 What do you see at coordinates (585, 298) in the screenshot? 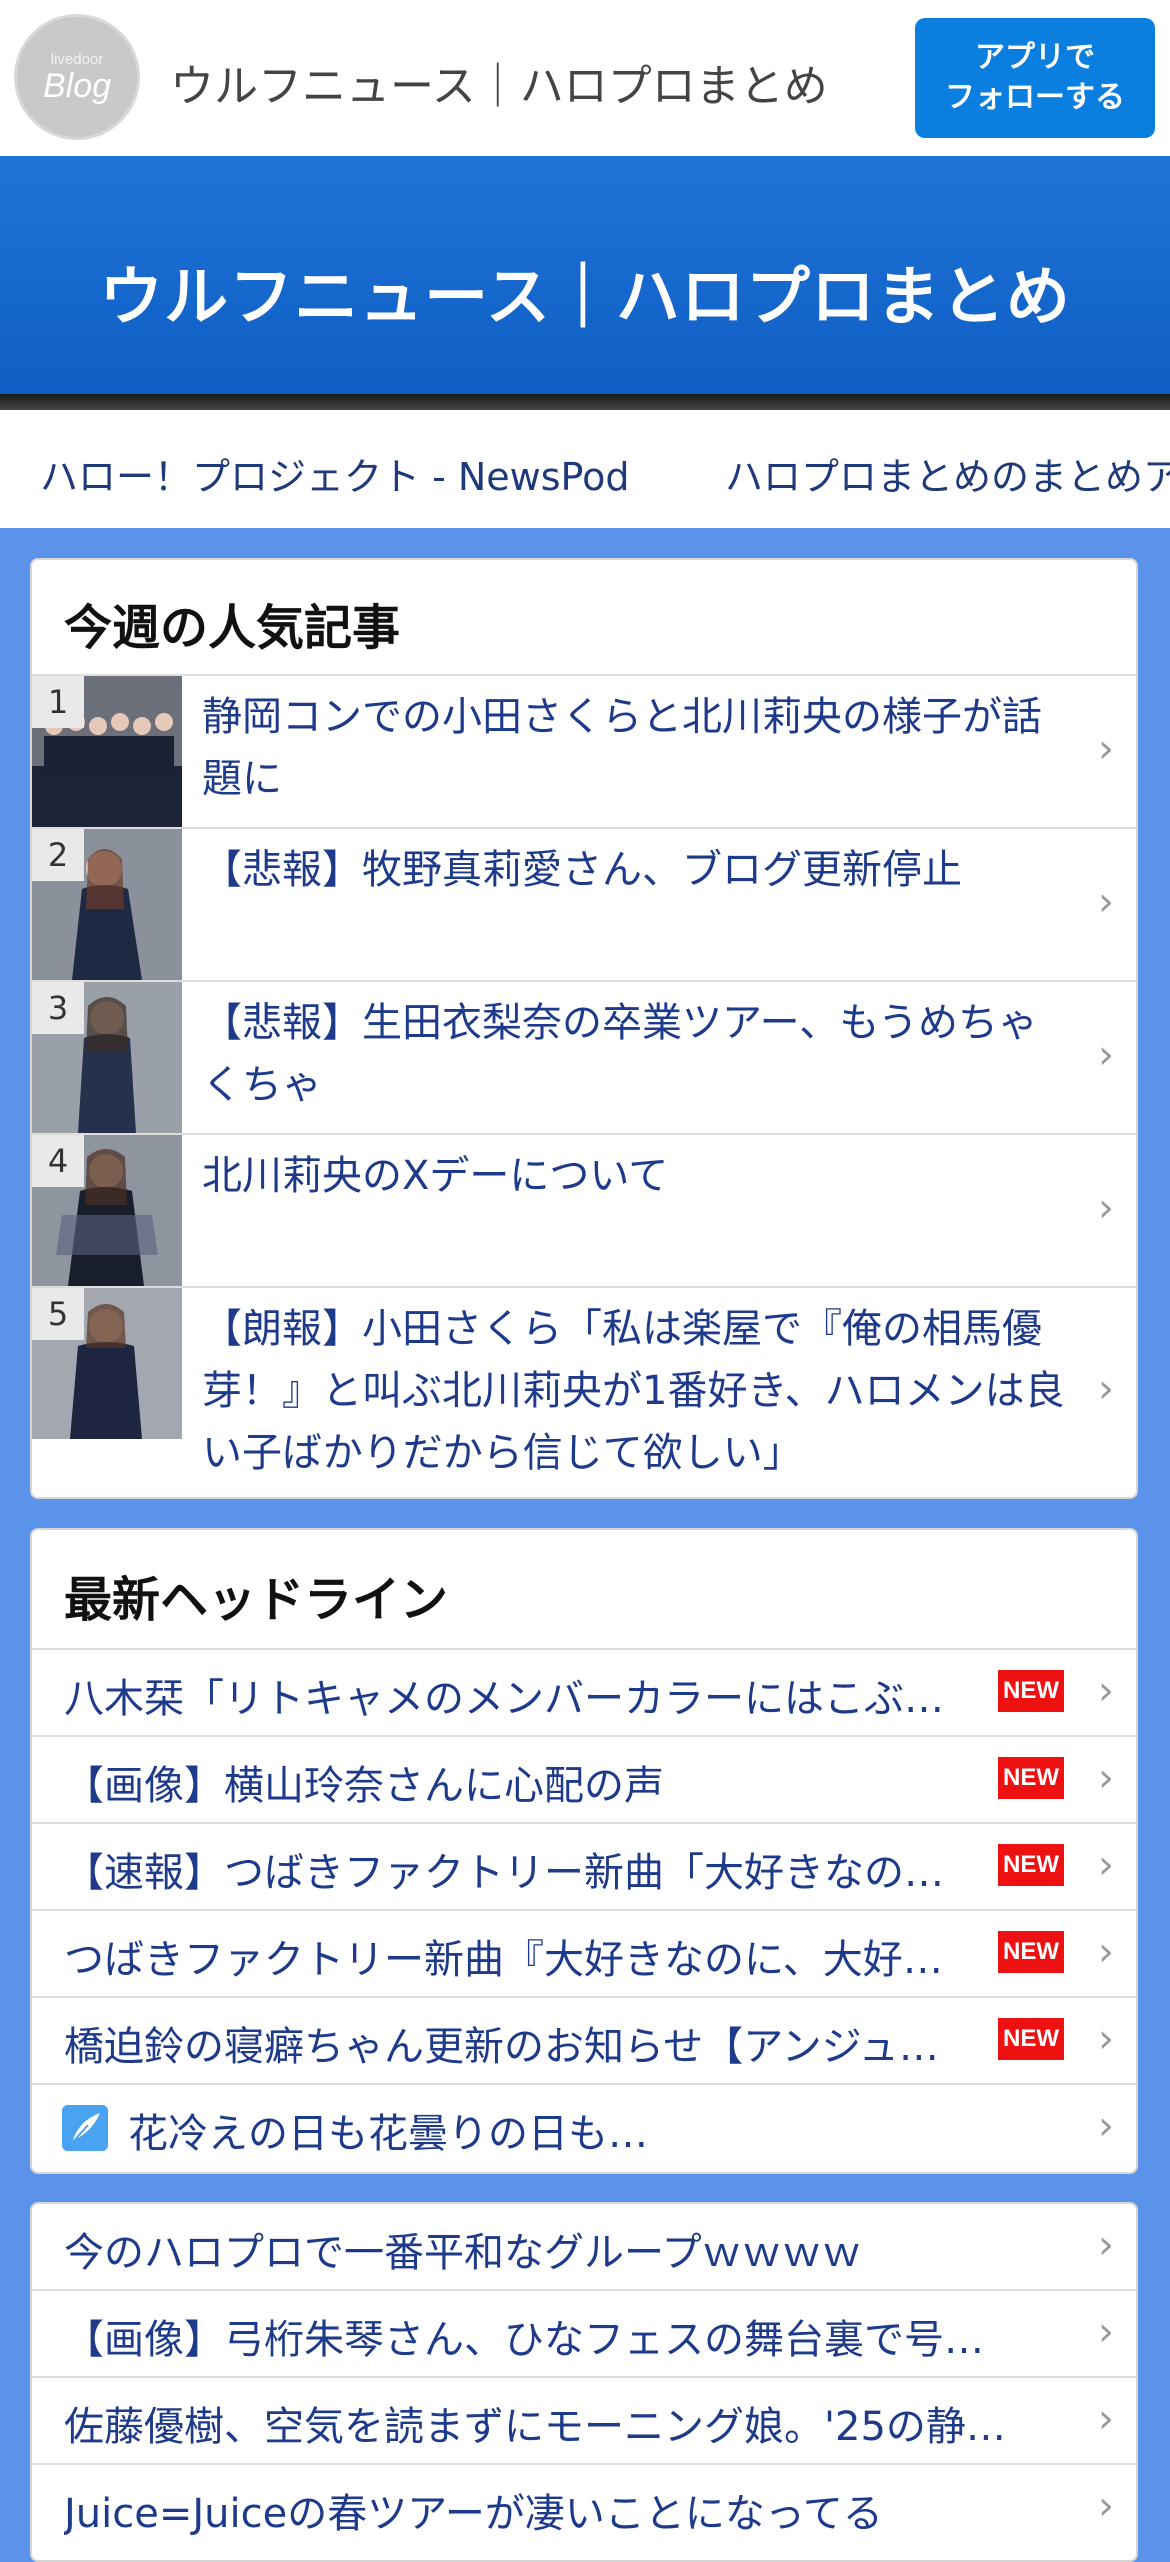
I see `banner-title: ウルフニュース｜ハロプロまとめ` at bounding box center [585, 298].